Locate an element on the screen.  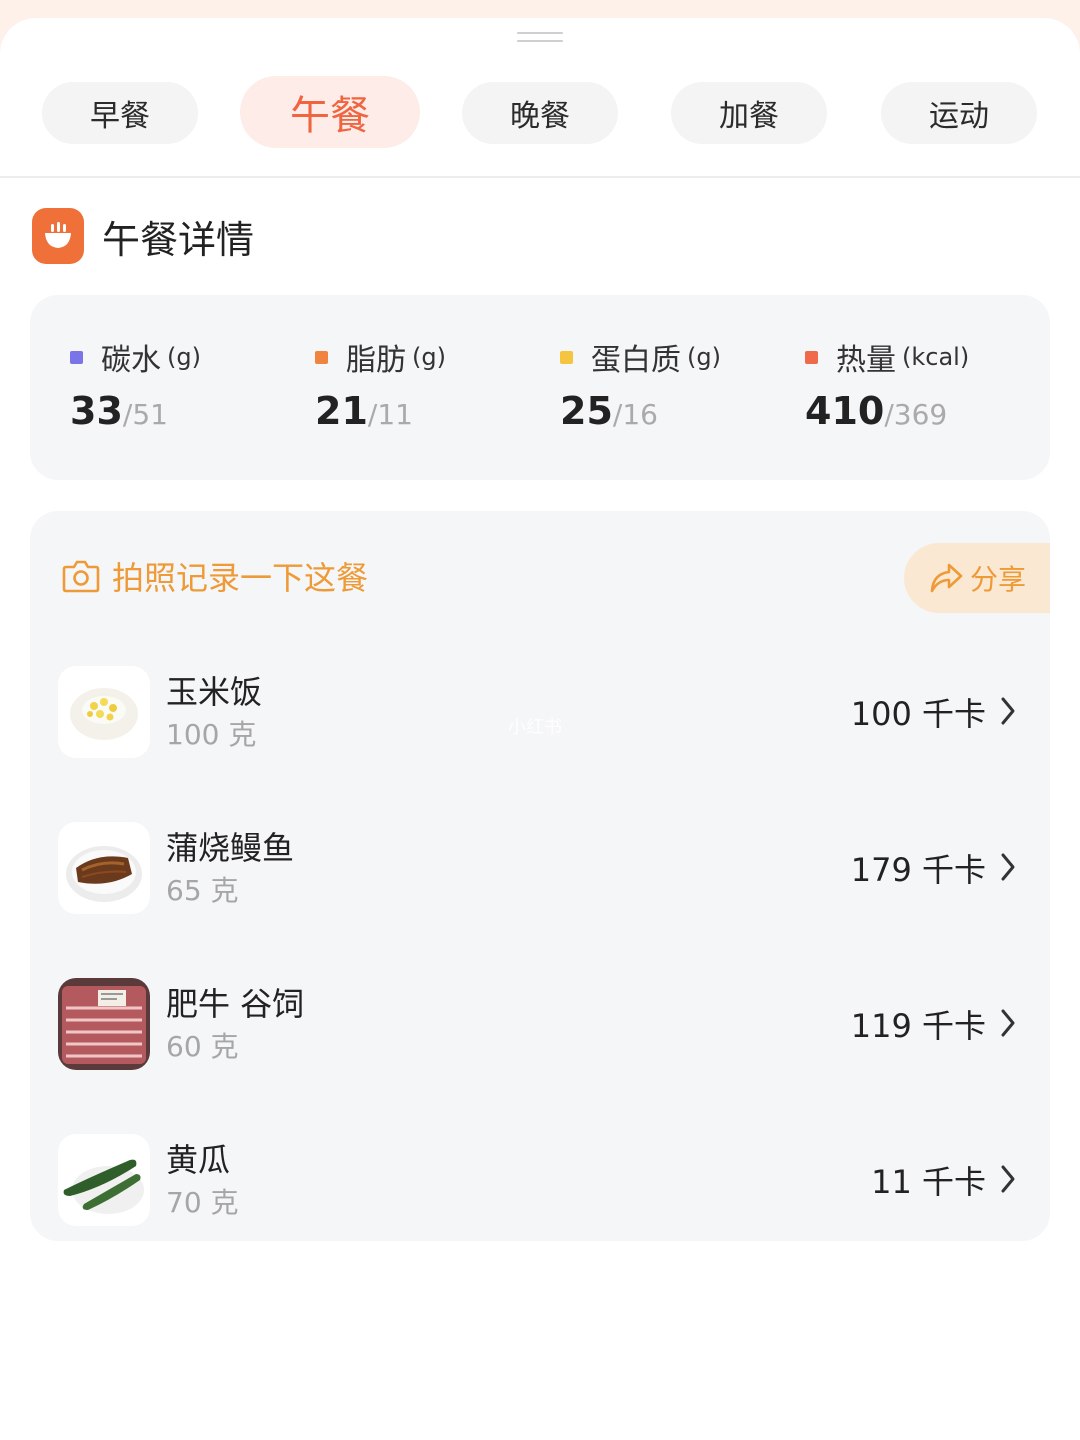
food-calories: 100 千卡 is located at coordinates (918, 714).